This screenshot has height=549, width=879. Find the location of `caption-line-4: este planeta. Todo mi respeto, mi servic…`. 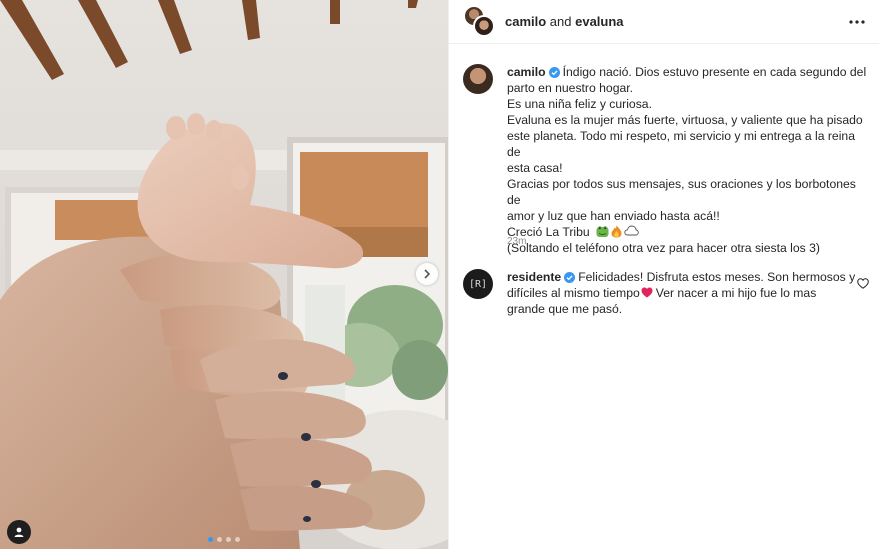

caption-line-4: este planeta. Todo mi respeto, mi servic… is located at coordinates (681, 144).